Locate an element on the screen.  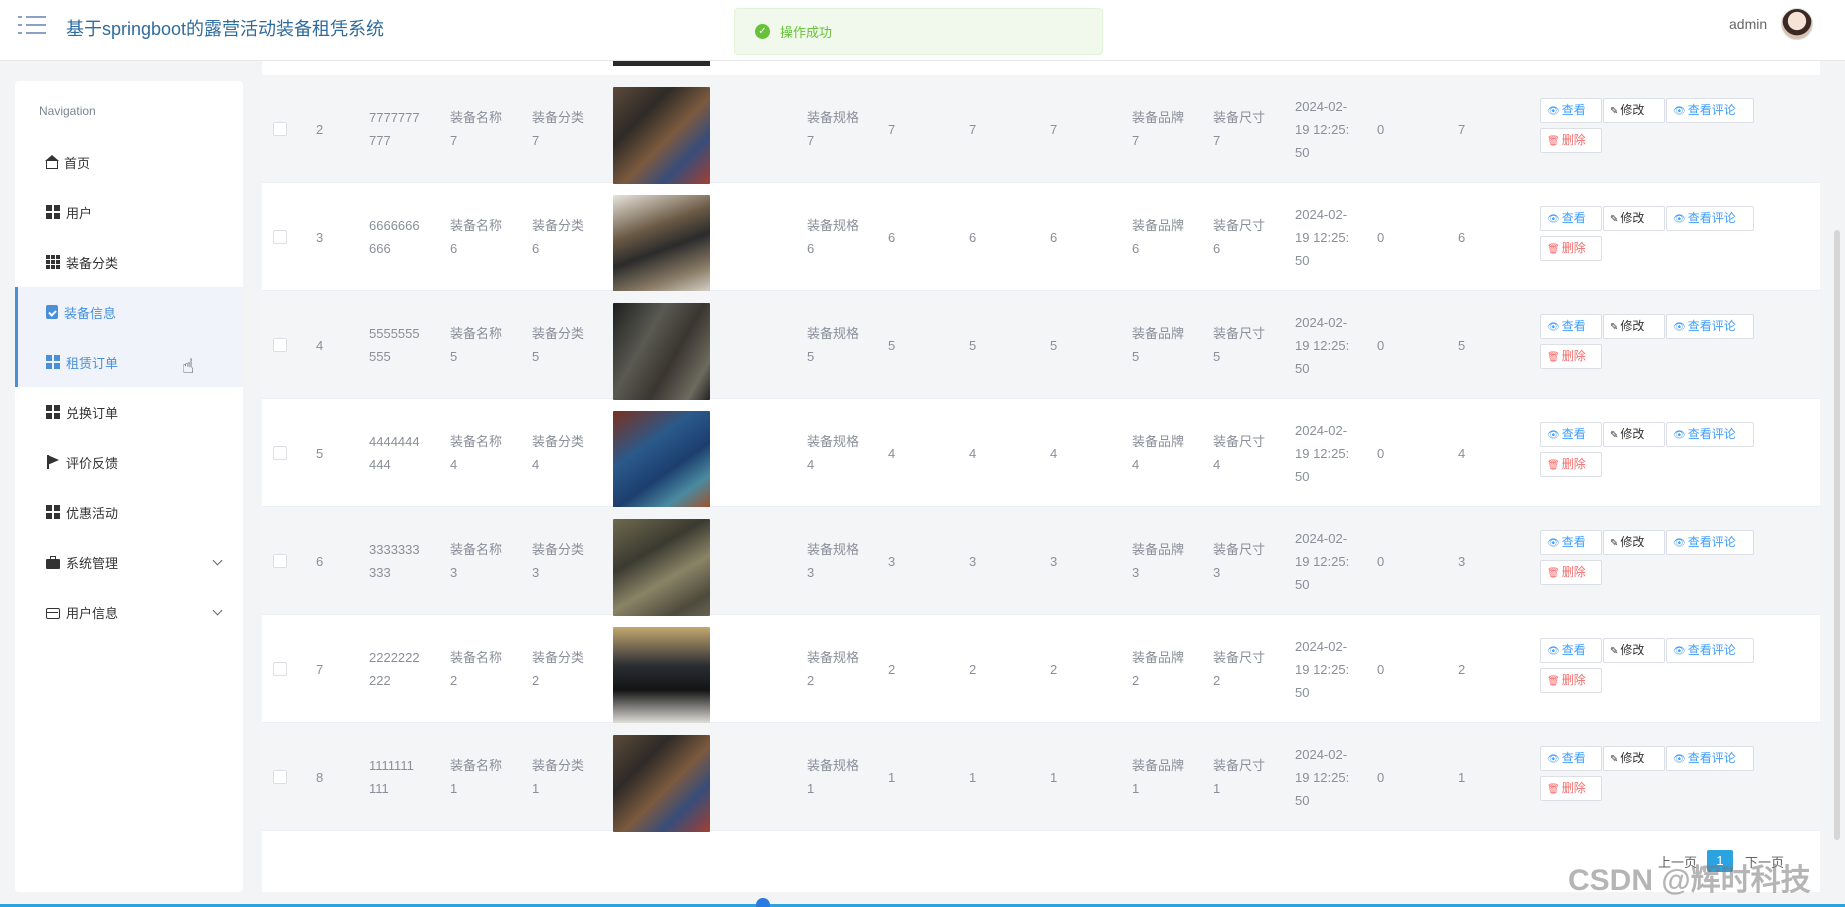
vertical-scrollbar is located at coordinates (1837, 535).